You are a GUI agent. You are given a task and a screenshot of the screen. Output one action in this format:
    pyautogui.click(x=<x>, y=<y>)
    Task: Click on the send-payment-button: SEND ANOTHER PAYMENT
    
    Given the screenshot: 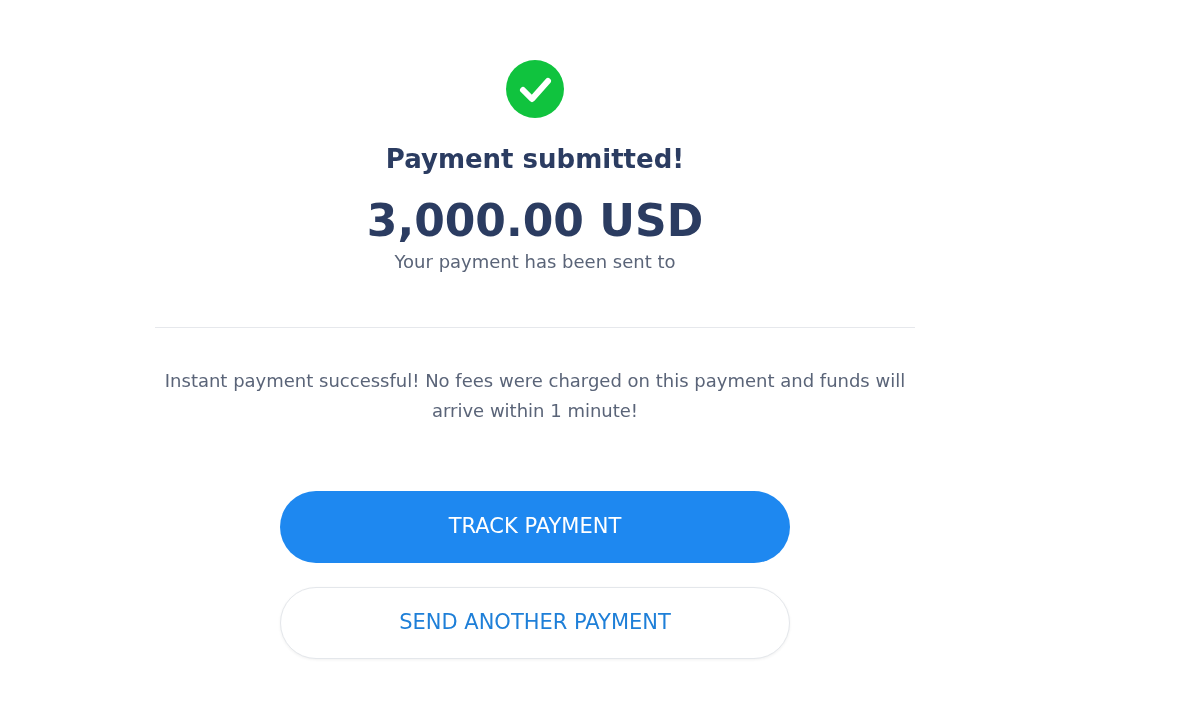 What is the action you would take?
    pyautogui.click(x=535, y=623)
    